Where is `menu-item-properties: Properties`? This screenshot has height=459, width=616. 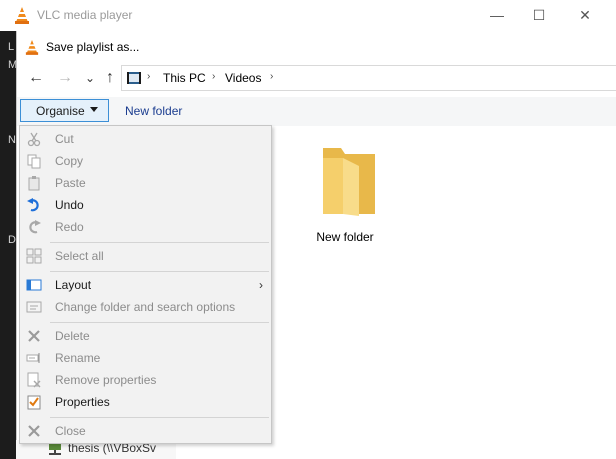 menu-item-properties: Properties is located at coordinates (146, 402).